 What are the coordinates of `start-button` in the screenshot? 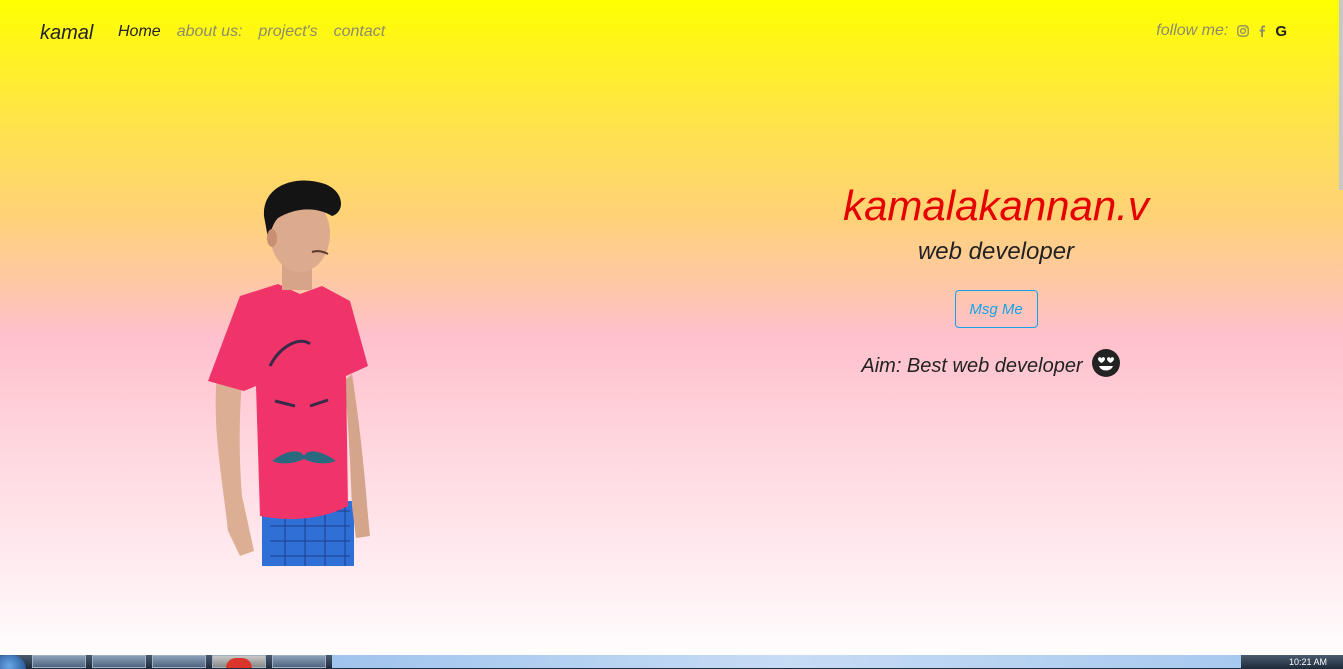 It's located at (13, 662).